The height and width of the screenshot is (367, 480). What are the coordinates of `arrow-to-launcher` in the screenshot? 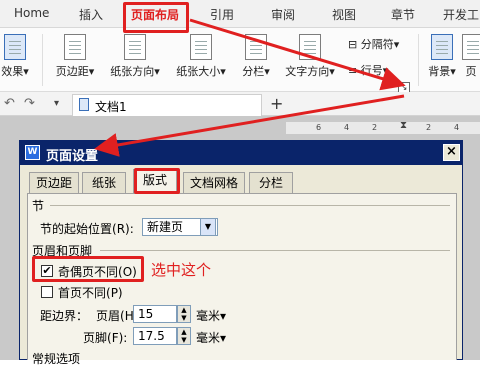 It's located at (297, 54).